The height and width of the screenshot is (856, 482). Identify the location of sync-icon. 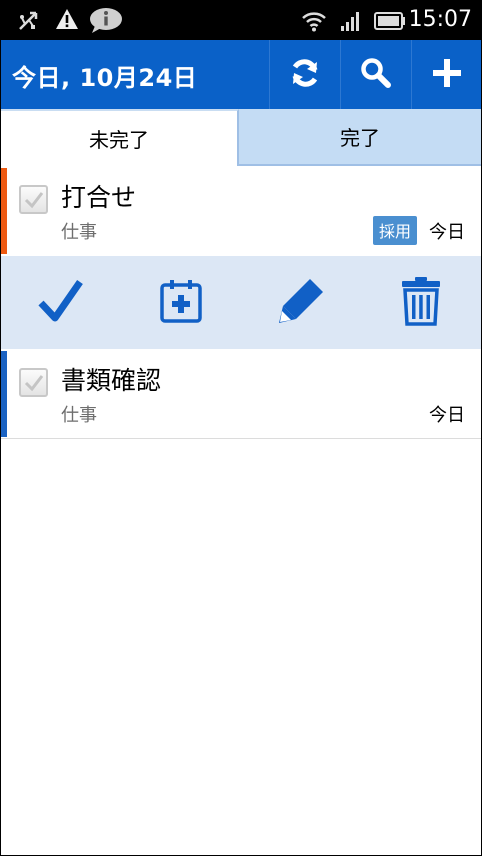
(305, 75).